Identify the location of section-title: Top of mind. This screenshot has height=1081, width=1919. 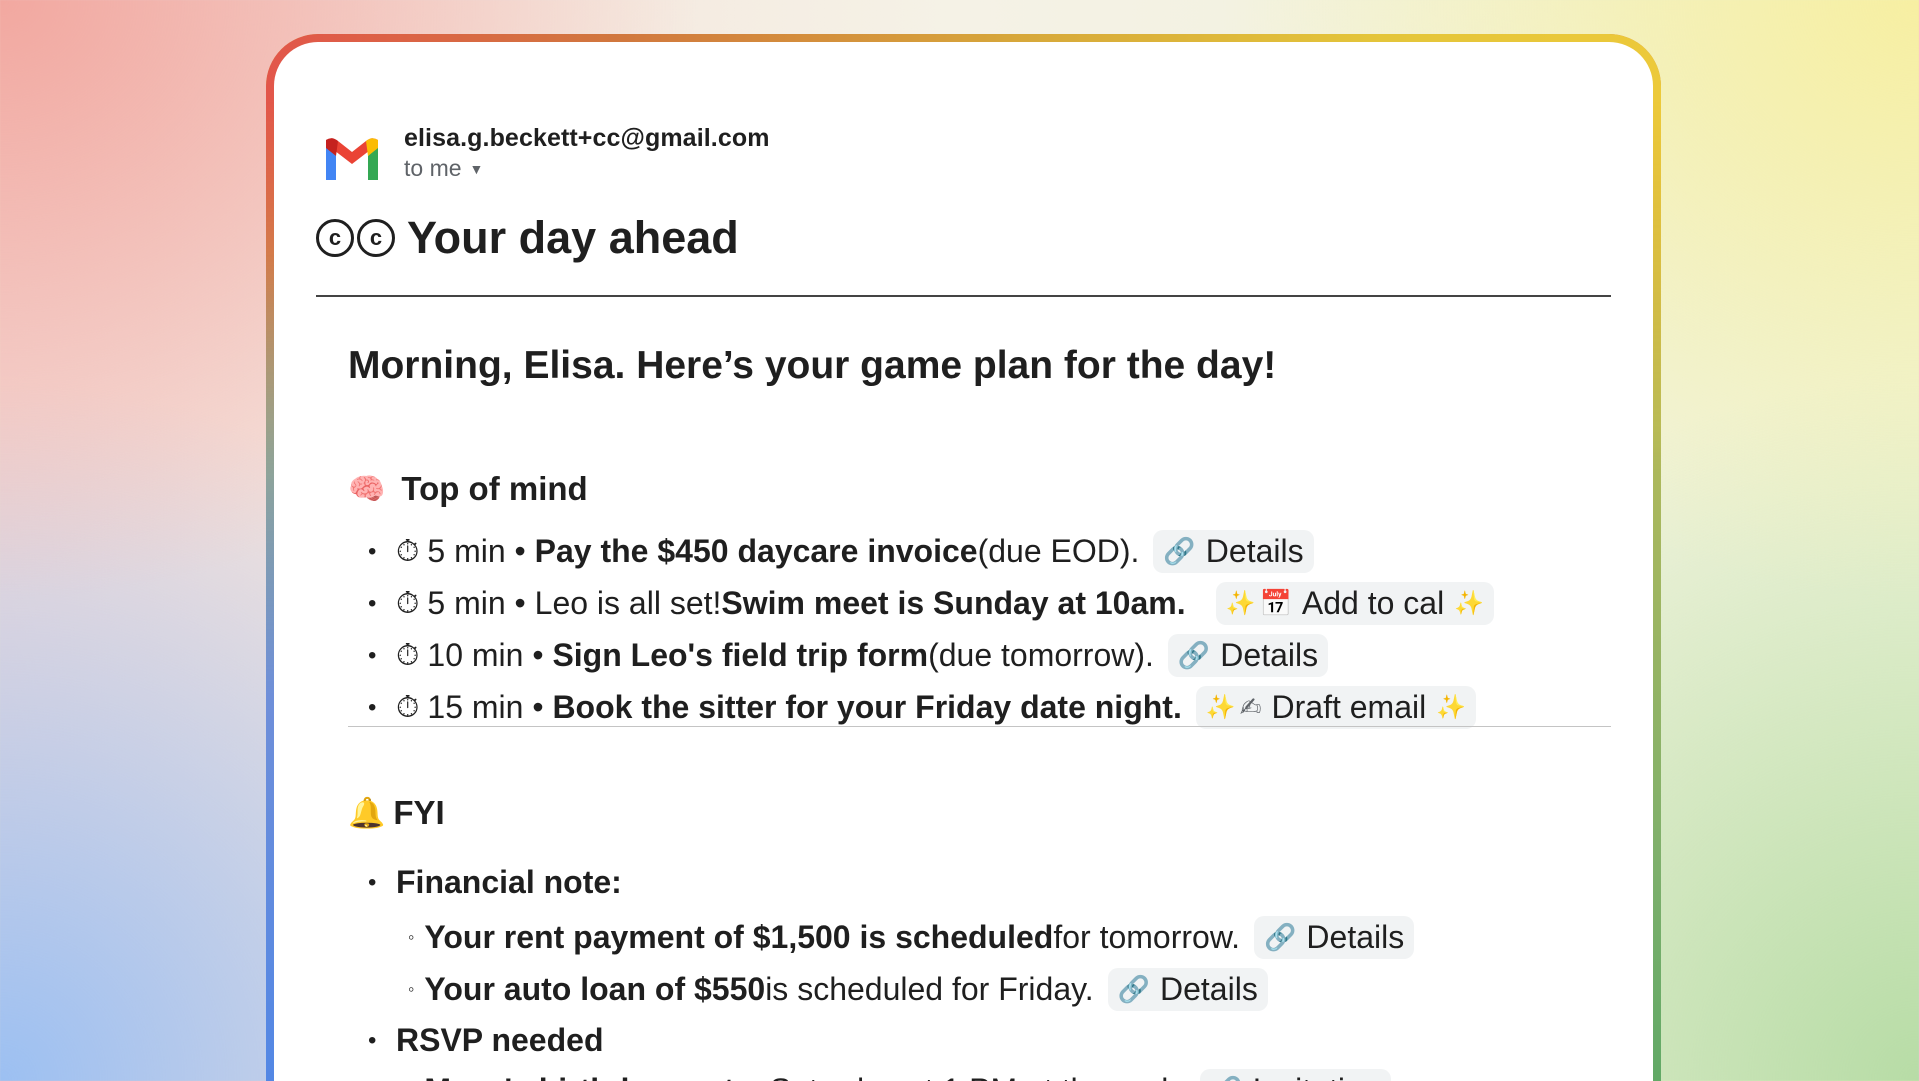
(494, 488).